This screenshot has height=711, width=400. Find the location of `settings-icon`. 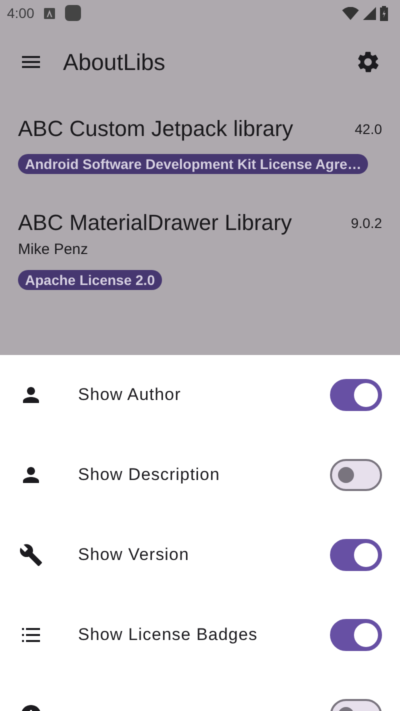

settings-icon is located at coordinates (368, 62).